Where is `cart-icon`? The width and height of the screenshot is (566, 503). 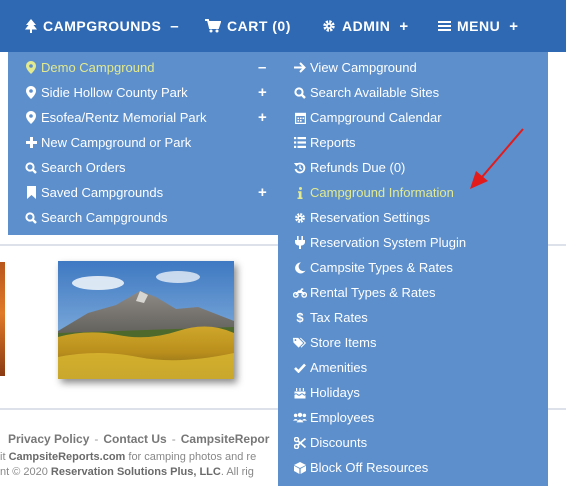
cart-icon is located at coordinates (213, 26).